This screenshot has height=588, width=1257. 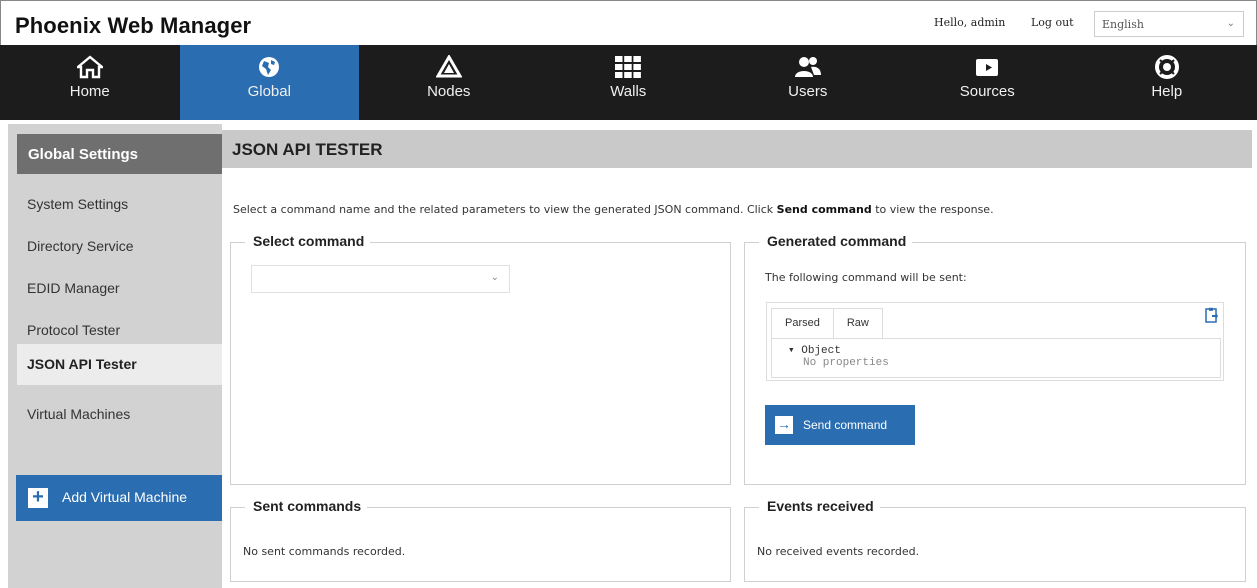 What do you see at coordinates (836, 241) in the screenshot?
I see `generated-command-legend: Generated command` at bounding box center [836, 241].